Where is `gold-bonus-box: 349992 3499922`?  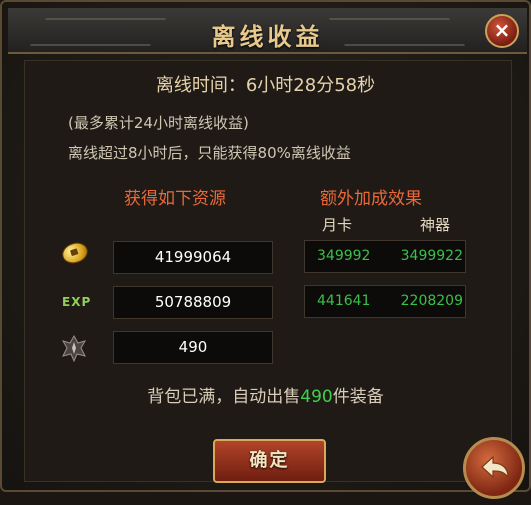
gold-bonus-box: 349992 3499922 is located at coordinates (385, 256).